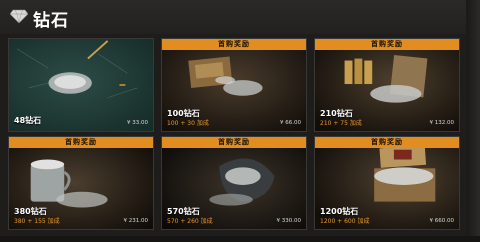  What do you see at coordinates (442, 123) in the screenshot?
I see `offer-price: ¥ 132.00` at bounding box center [442, 123].